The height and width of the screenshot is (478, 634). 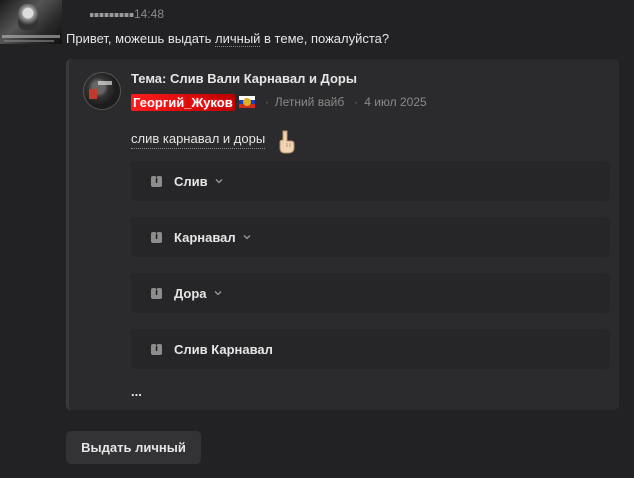 What do you see at coordinates (370, 293) in the screenshot?
I see `spoiler-dora: i Дора` at bounding box center [370, 293].